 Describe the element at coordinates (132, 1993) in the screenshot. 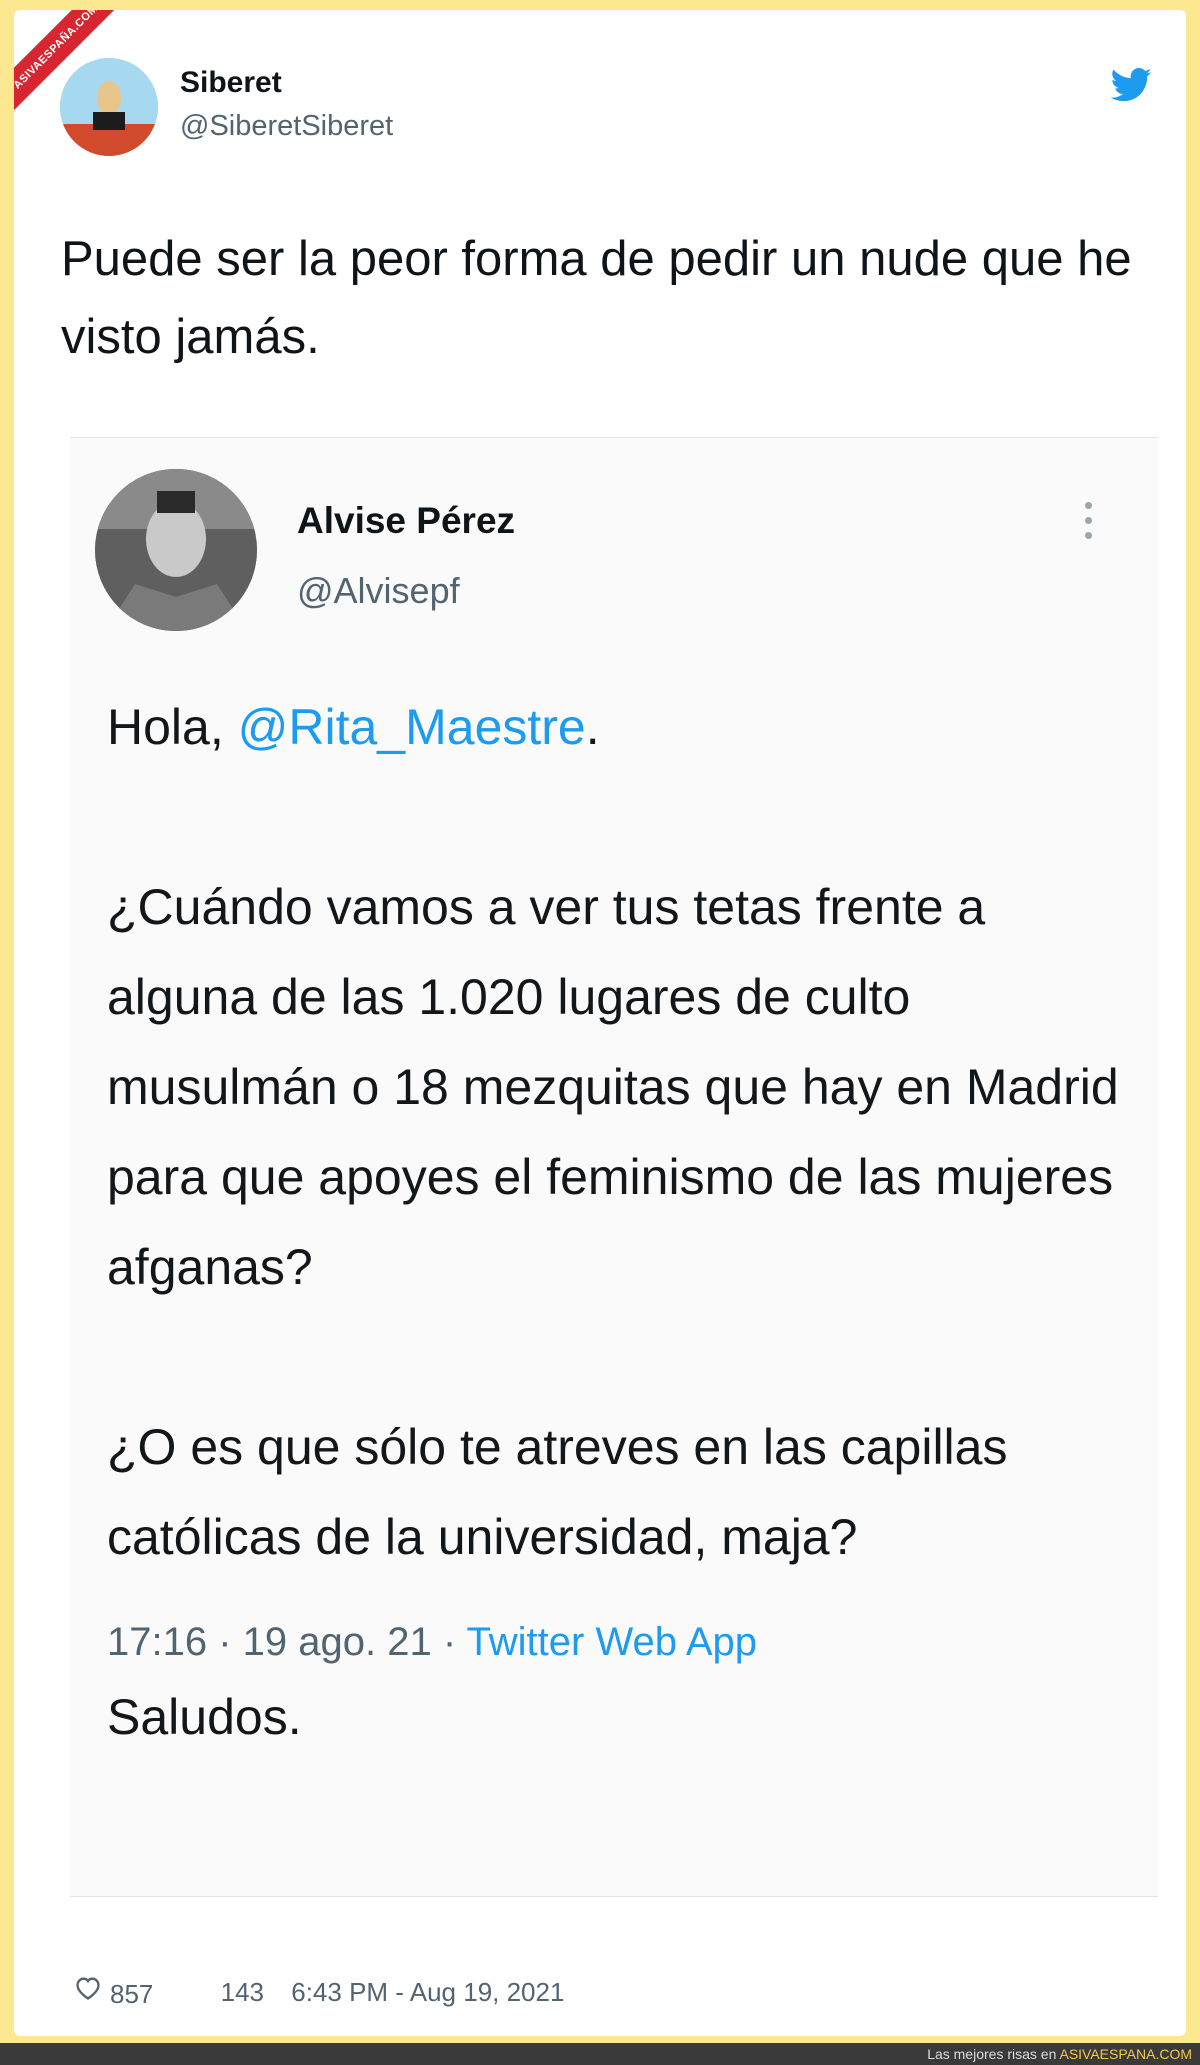

I see `like-count: 857` at that location.